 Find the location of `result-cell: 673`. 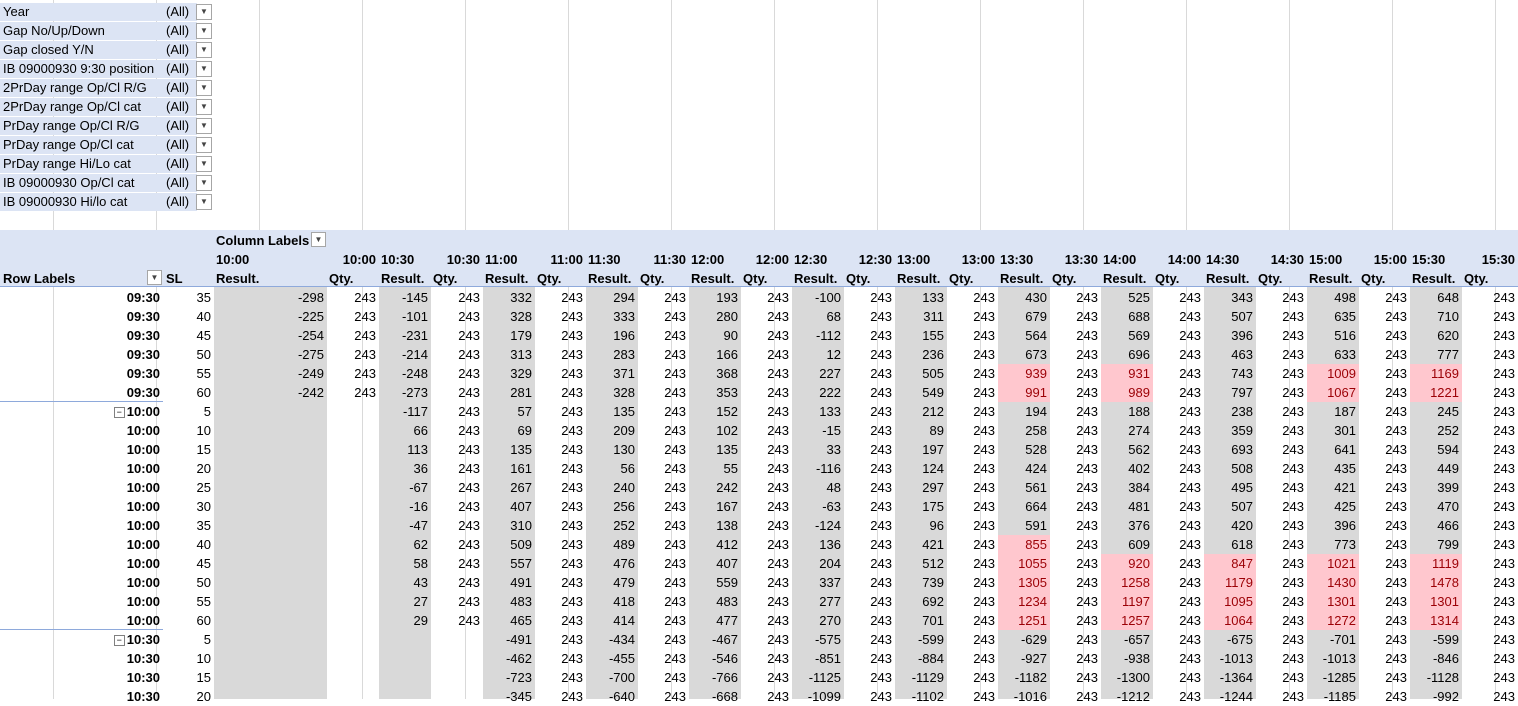

result-cell: 673 is located at coordinates (1024, 354).